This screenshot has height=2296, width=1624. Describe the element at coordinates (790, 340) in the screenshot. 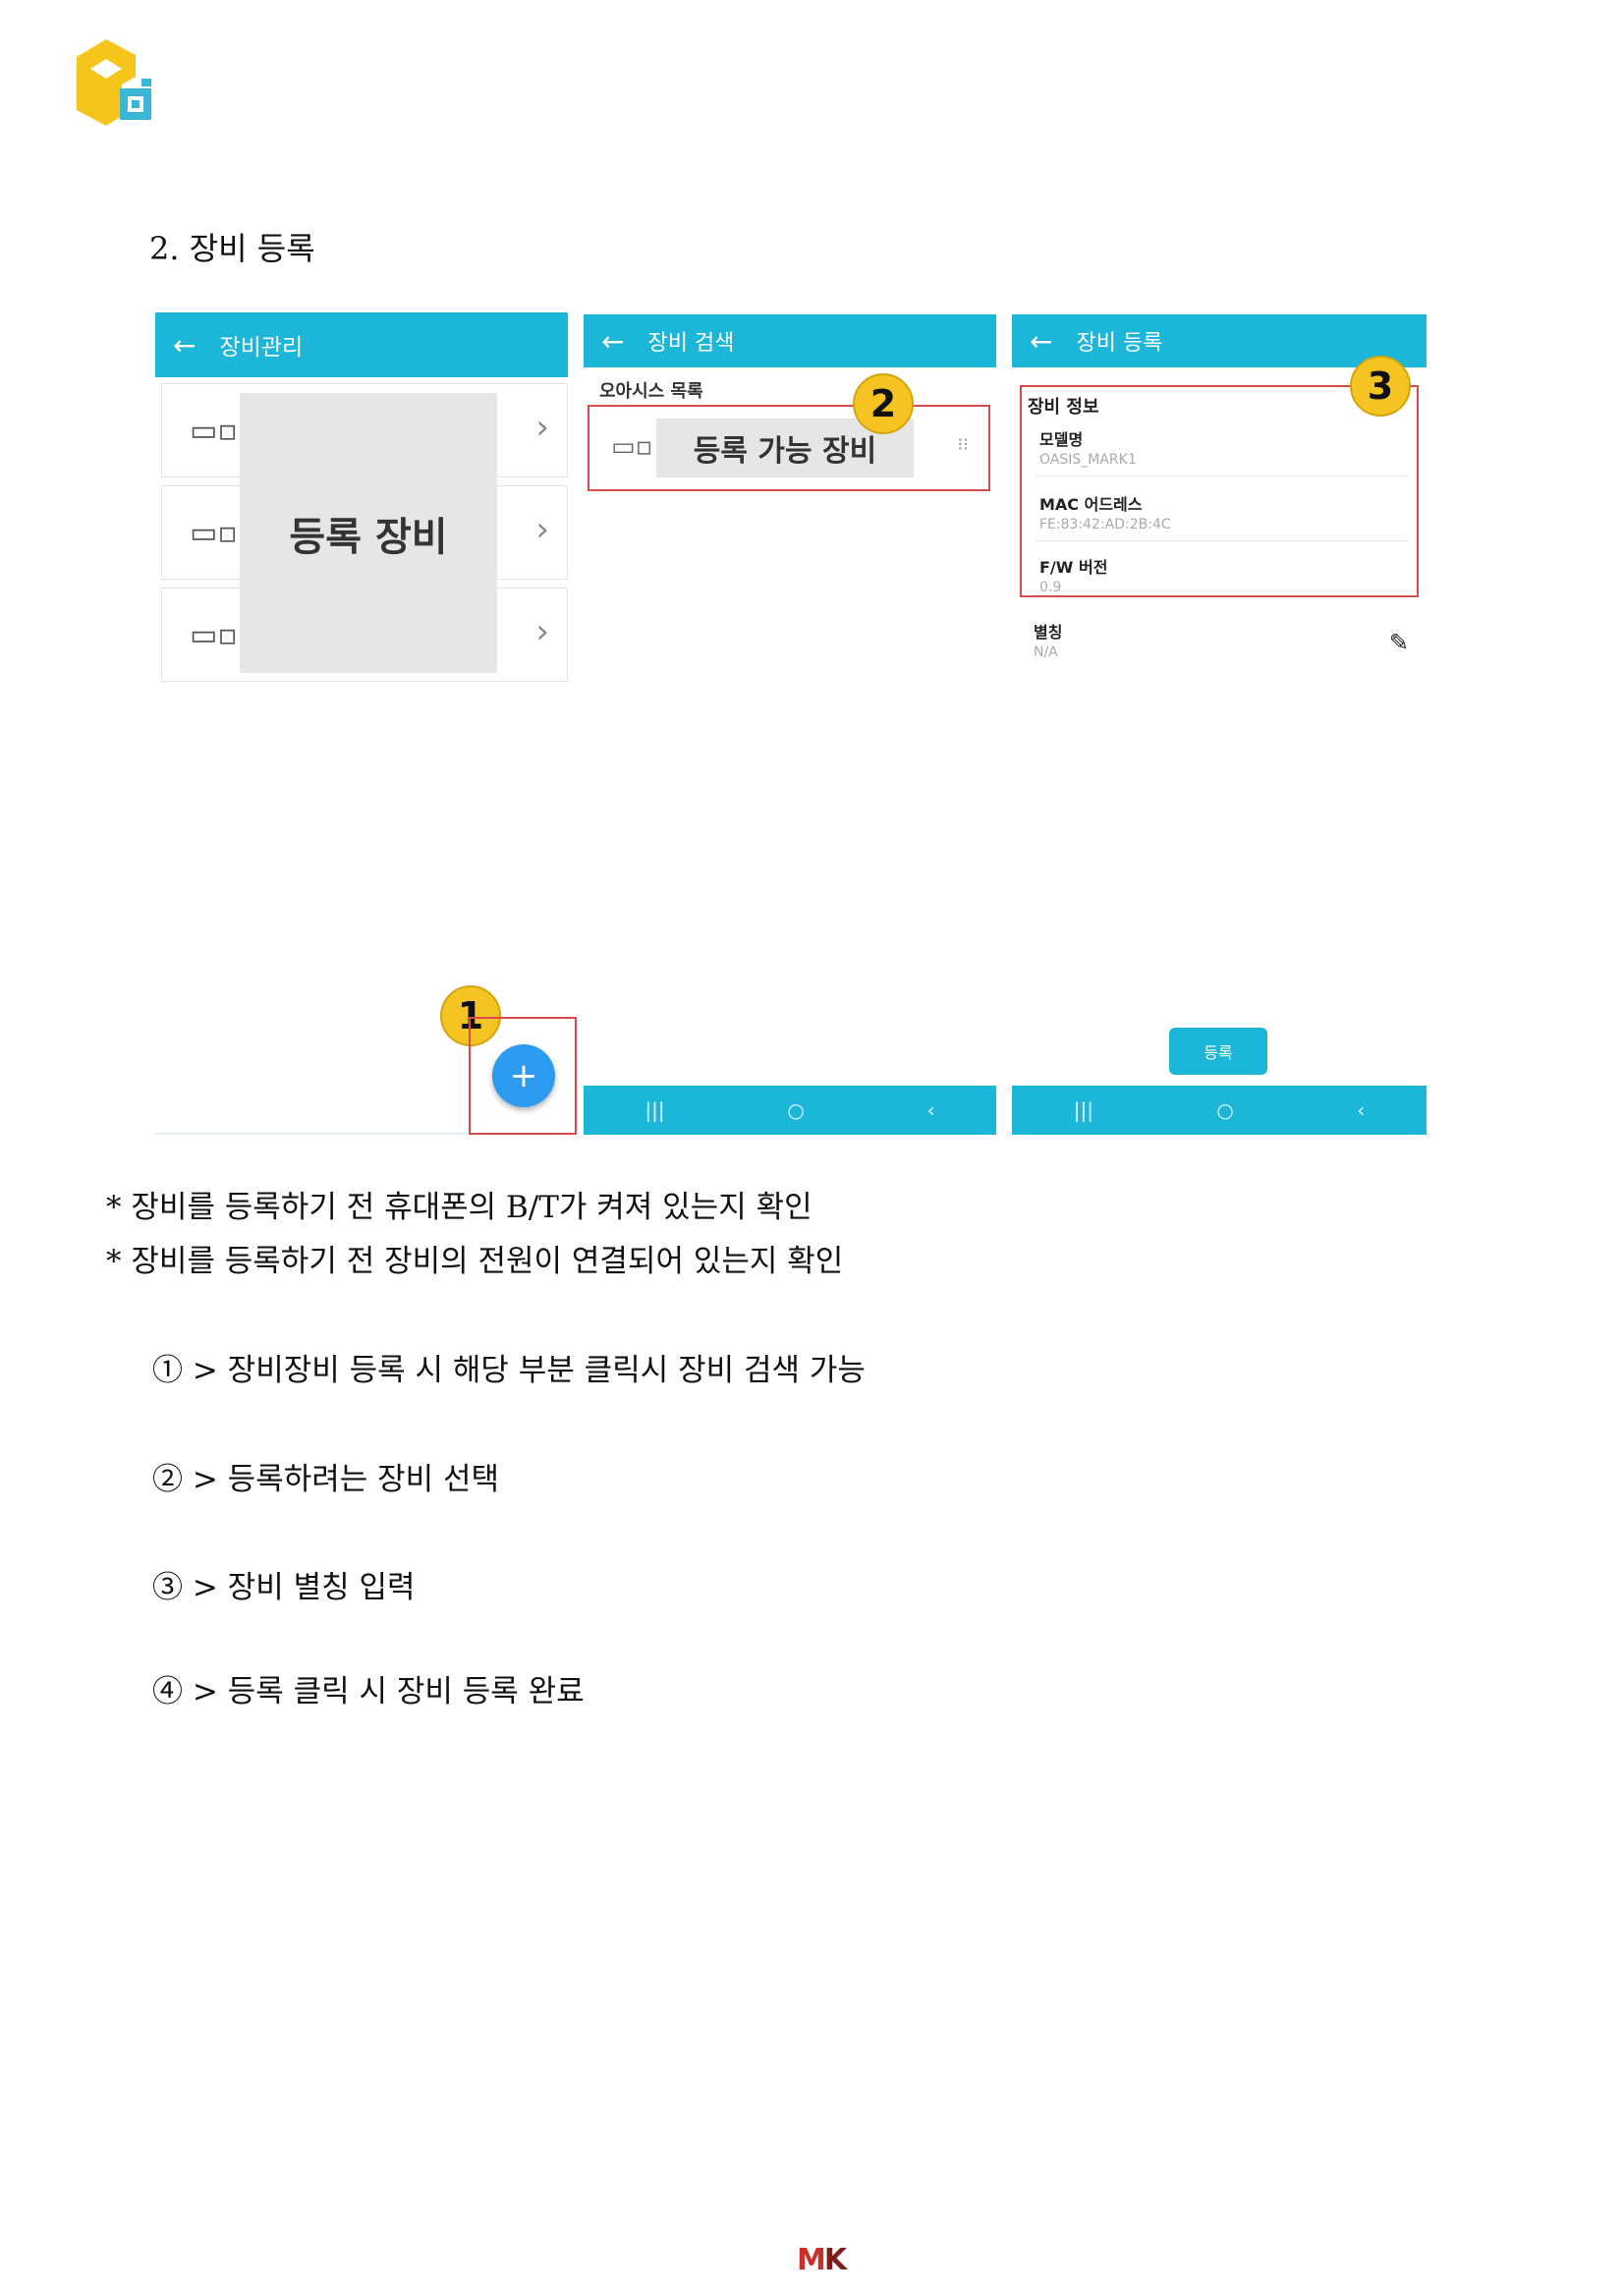

I see `app-bar: ← 장비 검색` at that location.